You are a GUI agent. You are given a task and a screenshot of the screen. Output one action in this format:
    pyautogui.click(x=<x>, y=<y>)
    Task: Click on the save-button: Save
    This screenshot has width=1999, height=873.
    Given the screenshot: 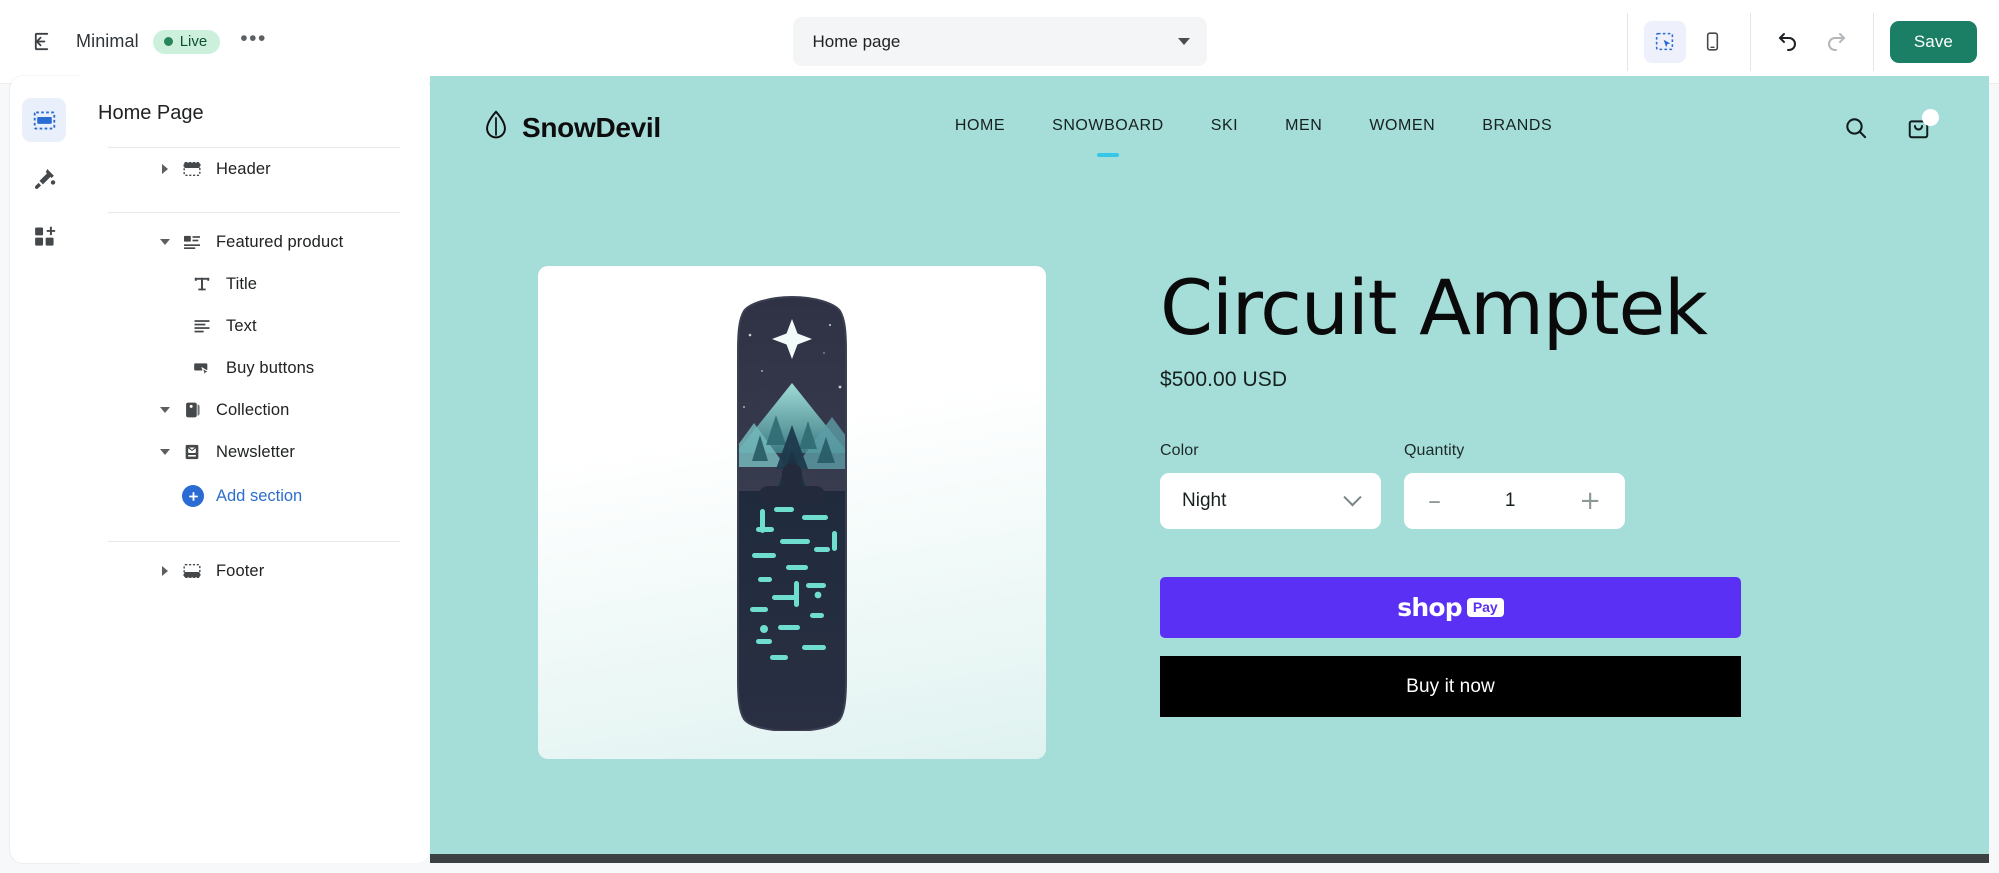 What is the action you would take?
    pyautogui.click(x=1933, y=41)
    